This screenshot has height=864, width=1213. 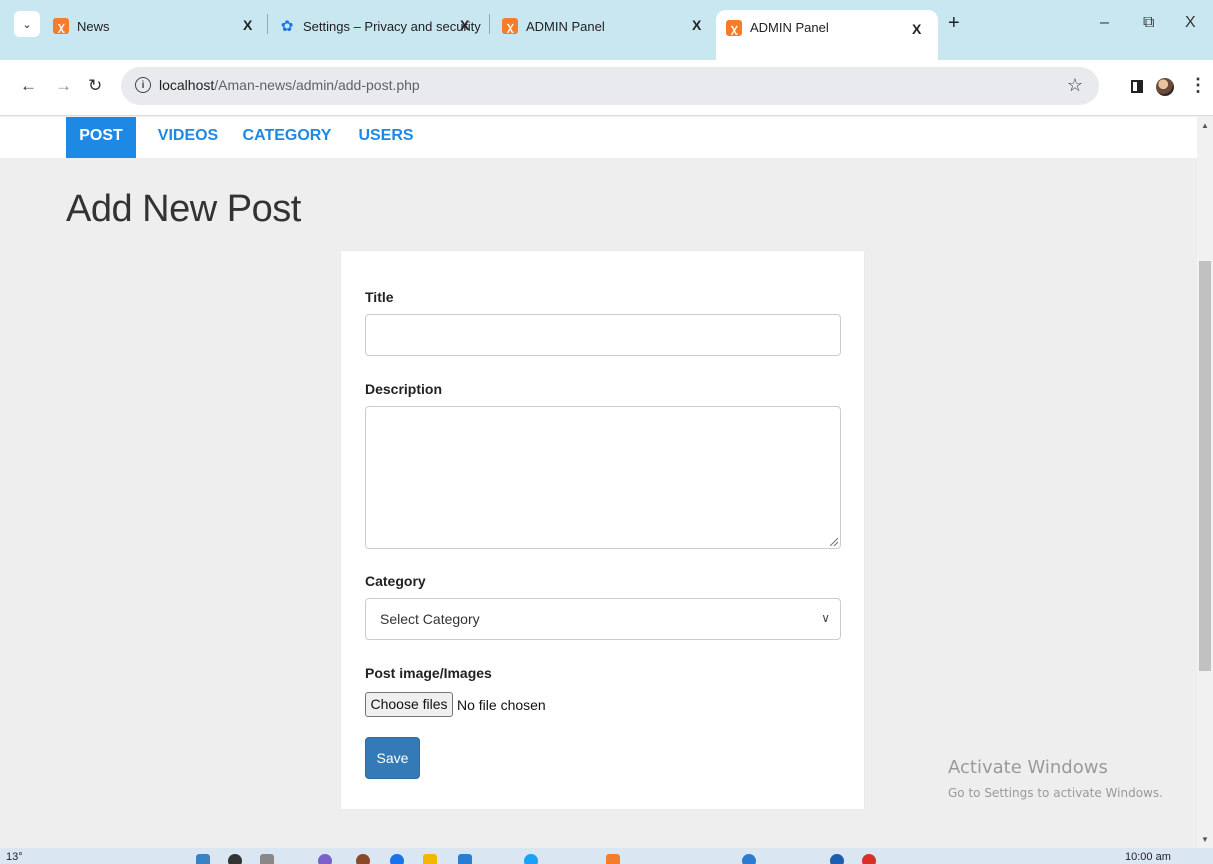 What do you see at coordinates (603, 477) in the screenshot?
I see `description-textarea` at bounding box center [603, 477].